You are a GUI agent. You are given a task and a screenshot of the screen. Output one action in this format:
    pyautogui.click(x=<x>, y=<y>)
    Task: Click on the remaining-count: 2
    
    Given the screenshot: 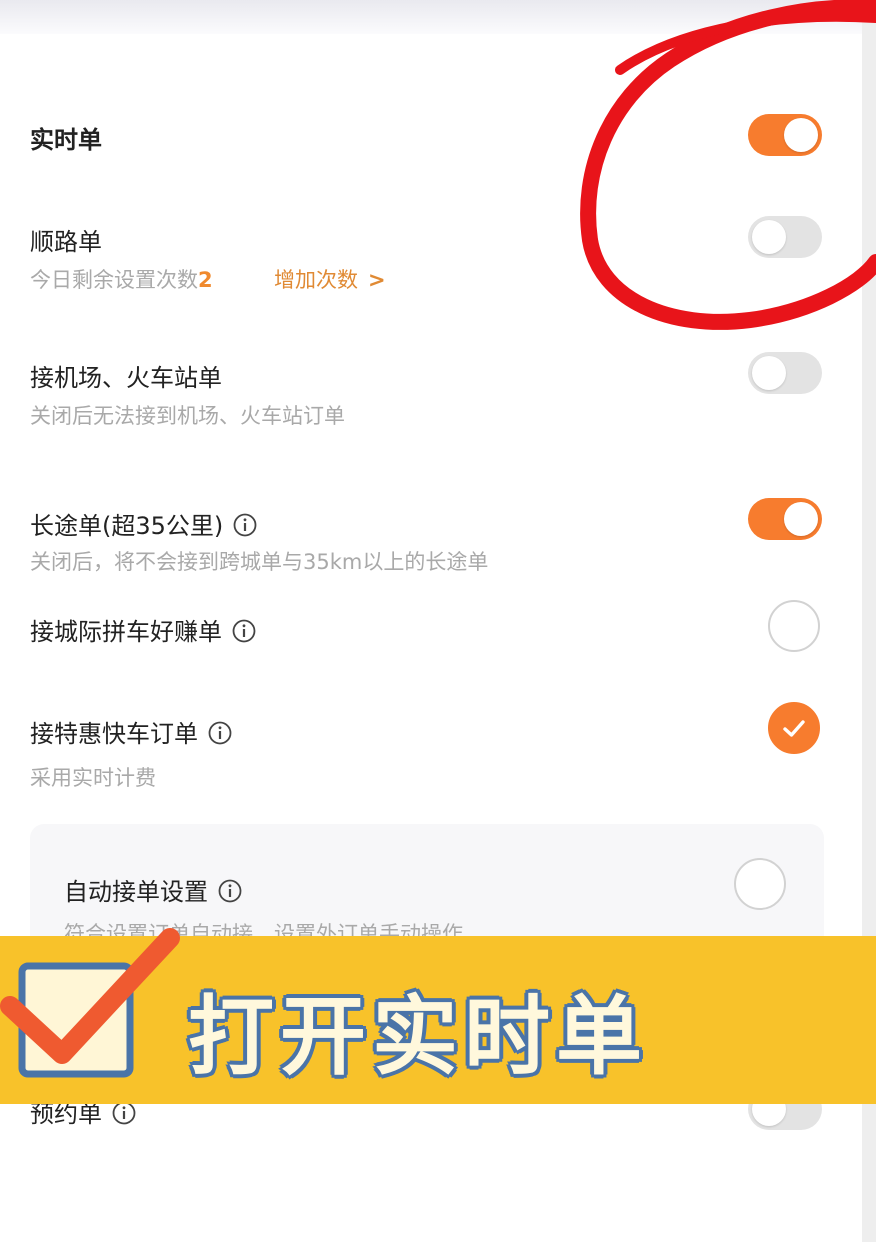 What is the action you would take?
    pyautogui.click(x=205, y=280)
    